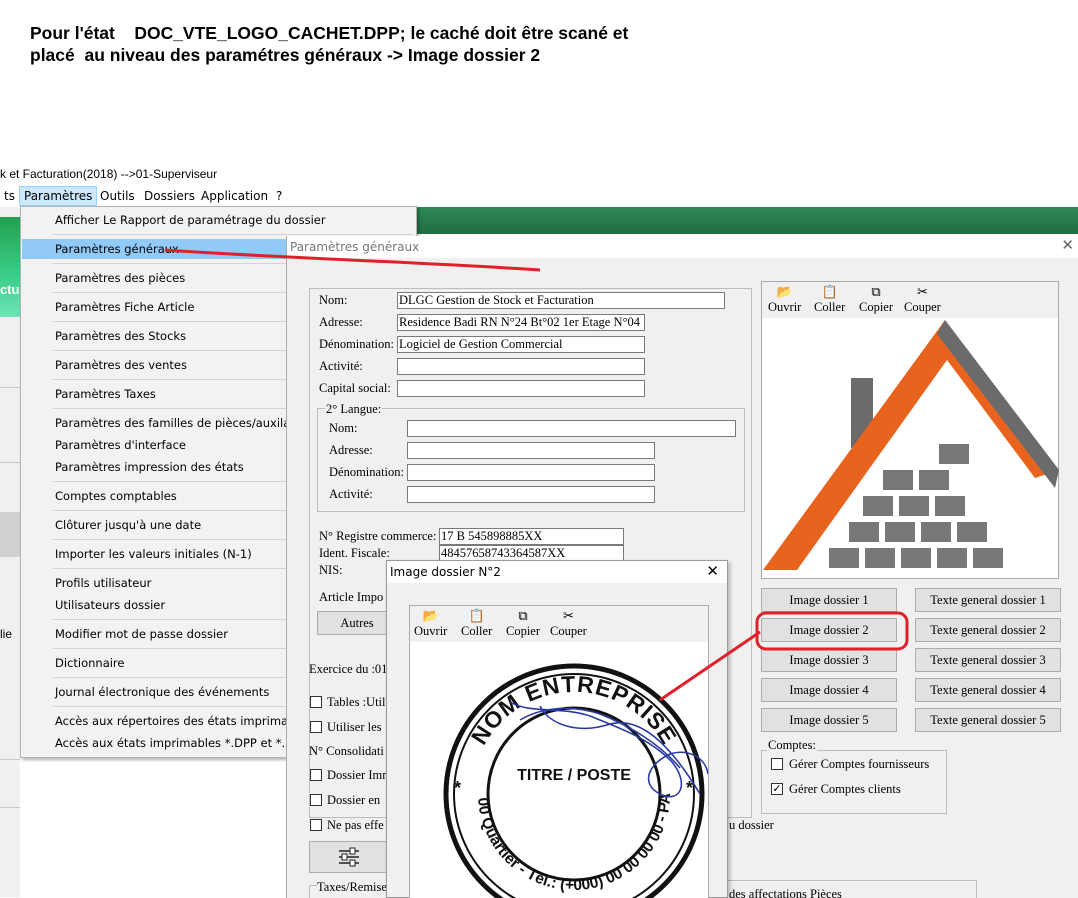 This screenshot has height=898, width=1078. I want to click on autres-button: Autres, so click(357, 623).